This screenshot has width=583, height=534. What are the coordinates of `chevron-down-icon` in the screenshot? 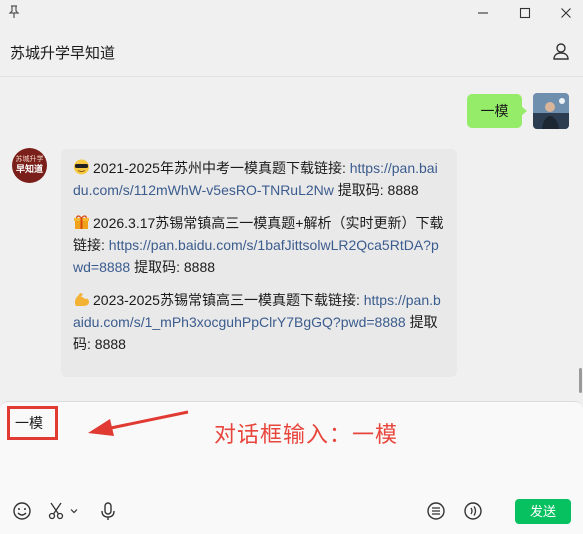 It's located at (74, 511).